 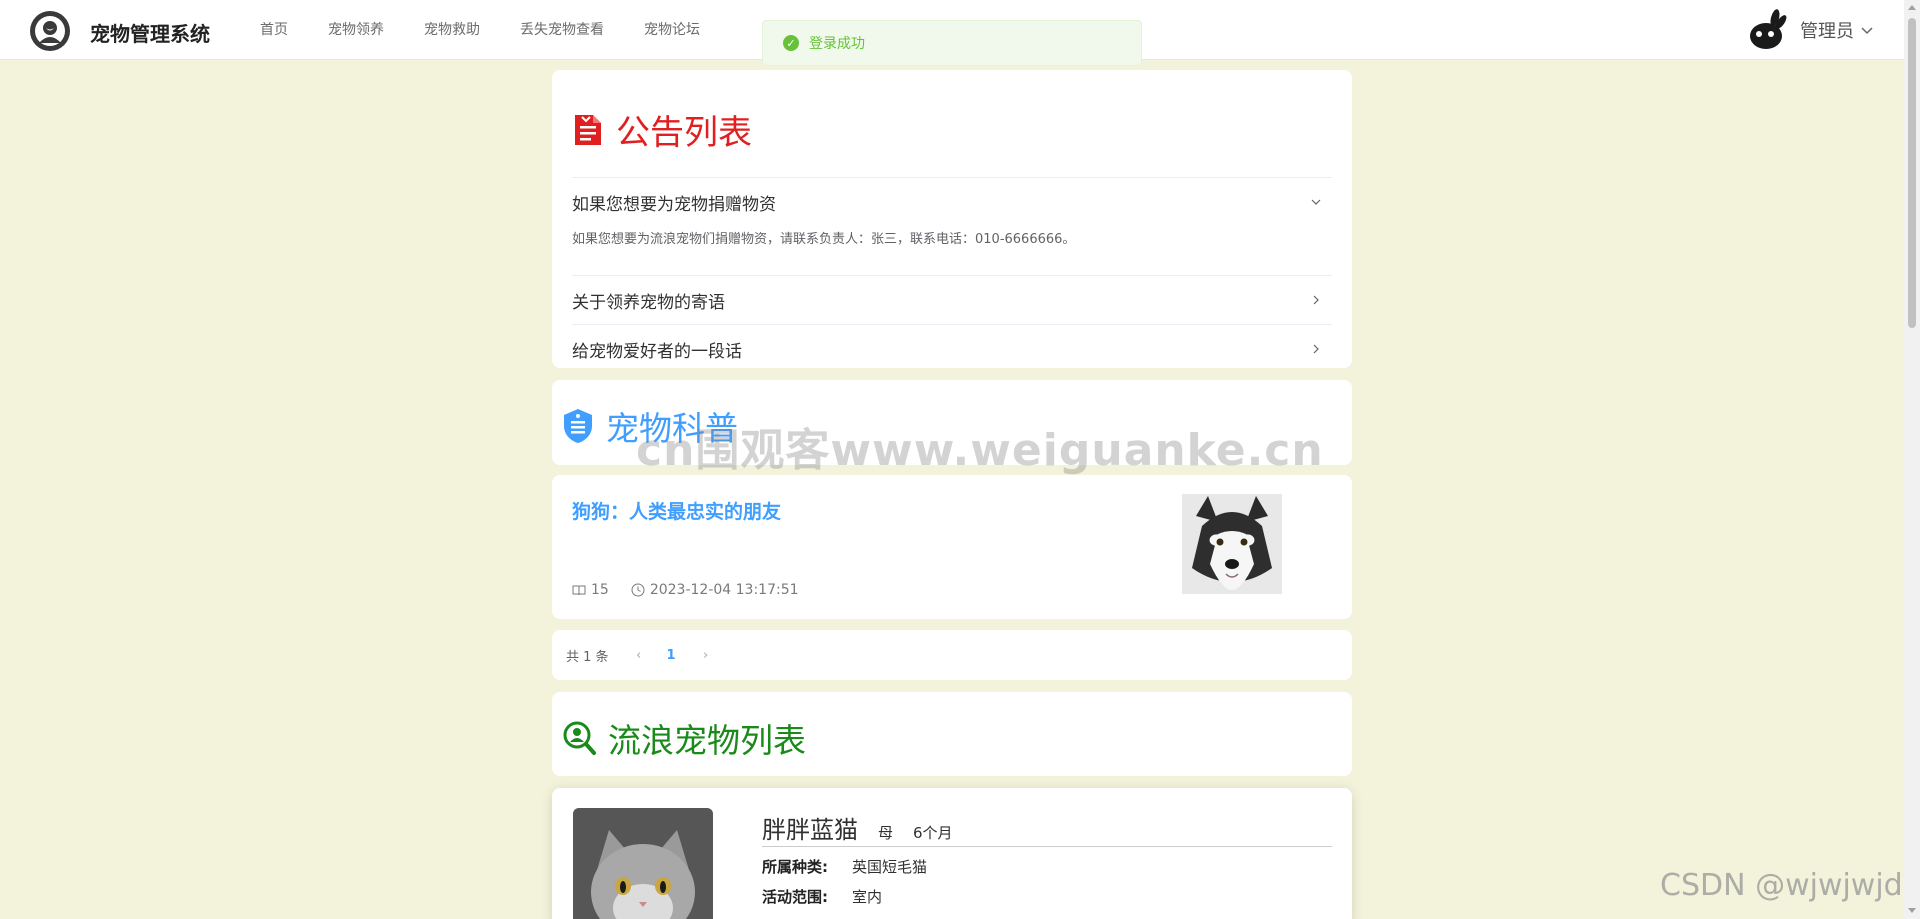 What do you see at coordinates (562, 30) in the screenshot?
I see `nav-lost-pets: 丢失宠物查看` at bounding box center [562, 30].